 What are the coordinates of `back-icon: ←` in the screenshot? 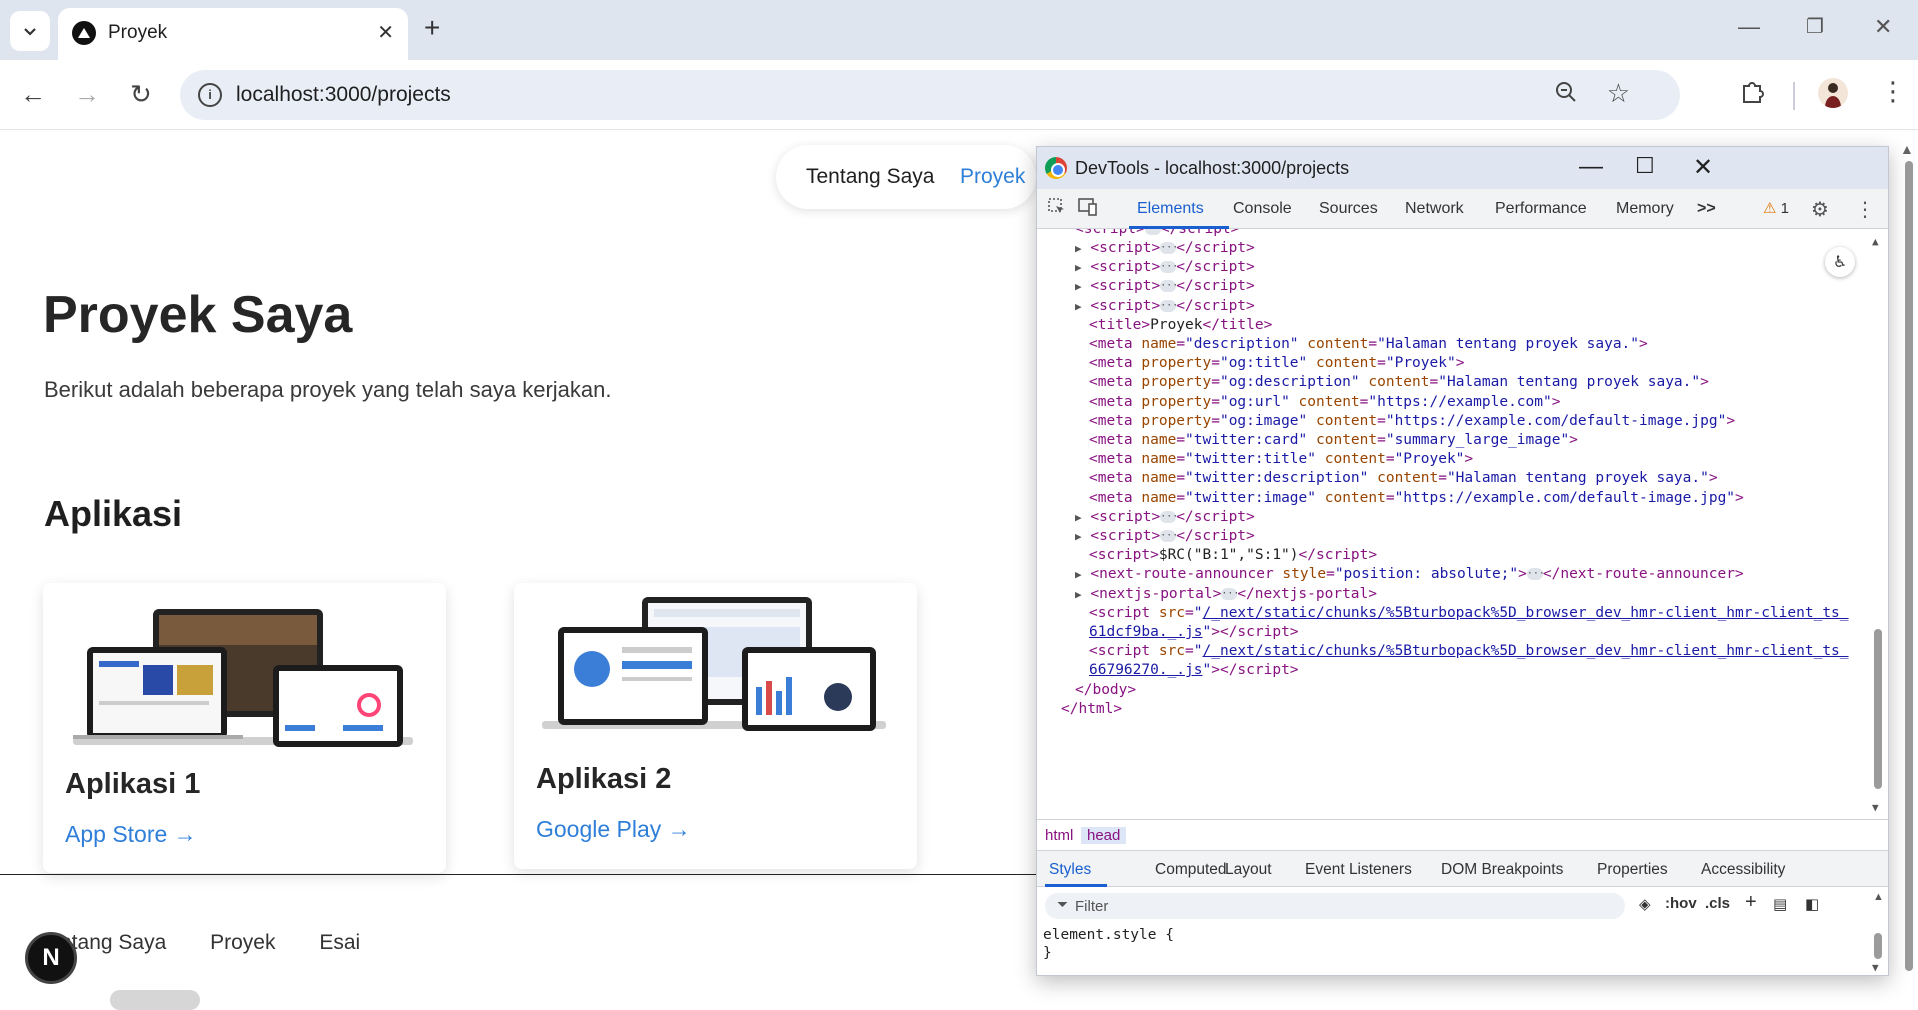 It's located at (33, 94).